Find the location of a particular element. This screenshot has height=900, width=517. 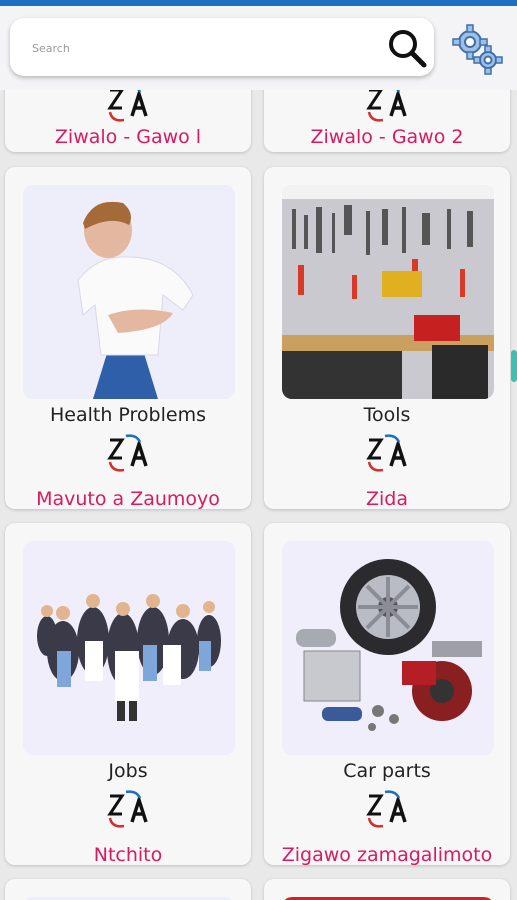

category-card-next-left is located at coordinates (128, 889).